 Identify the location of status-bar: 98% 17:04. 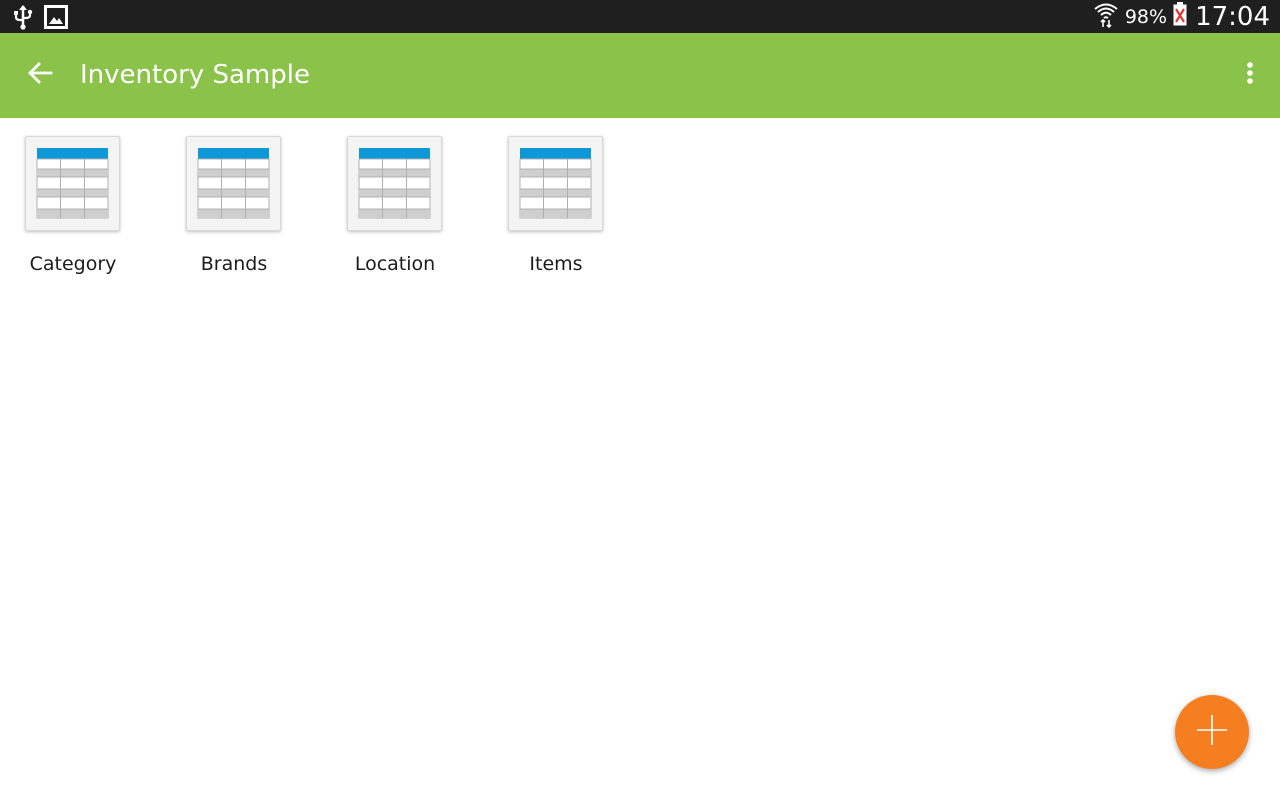
(640, 16).